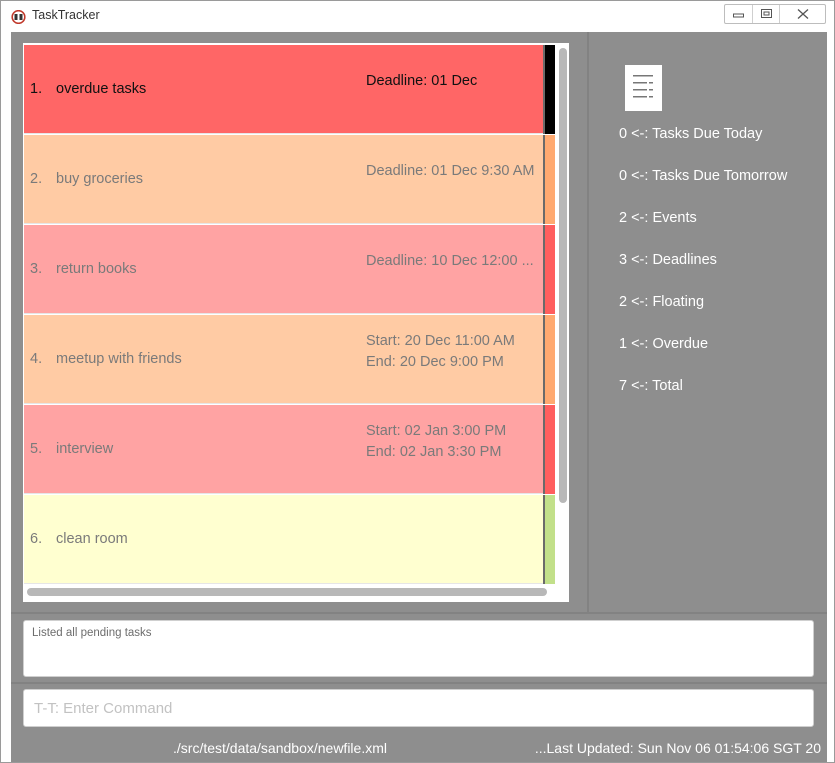 This screenshot has height=763, width=835. I want to click on minimize-button, so click(738, 14).